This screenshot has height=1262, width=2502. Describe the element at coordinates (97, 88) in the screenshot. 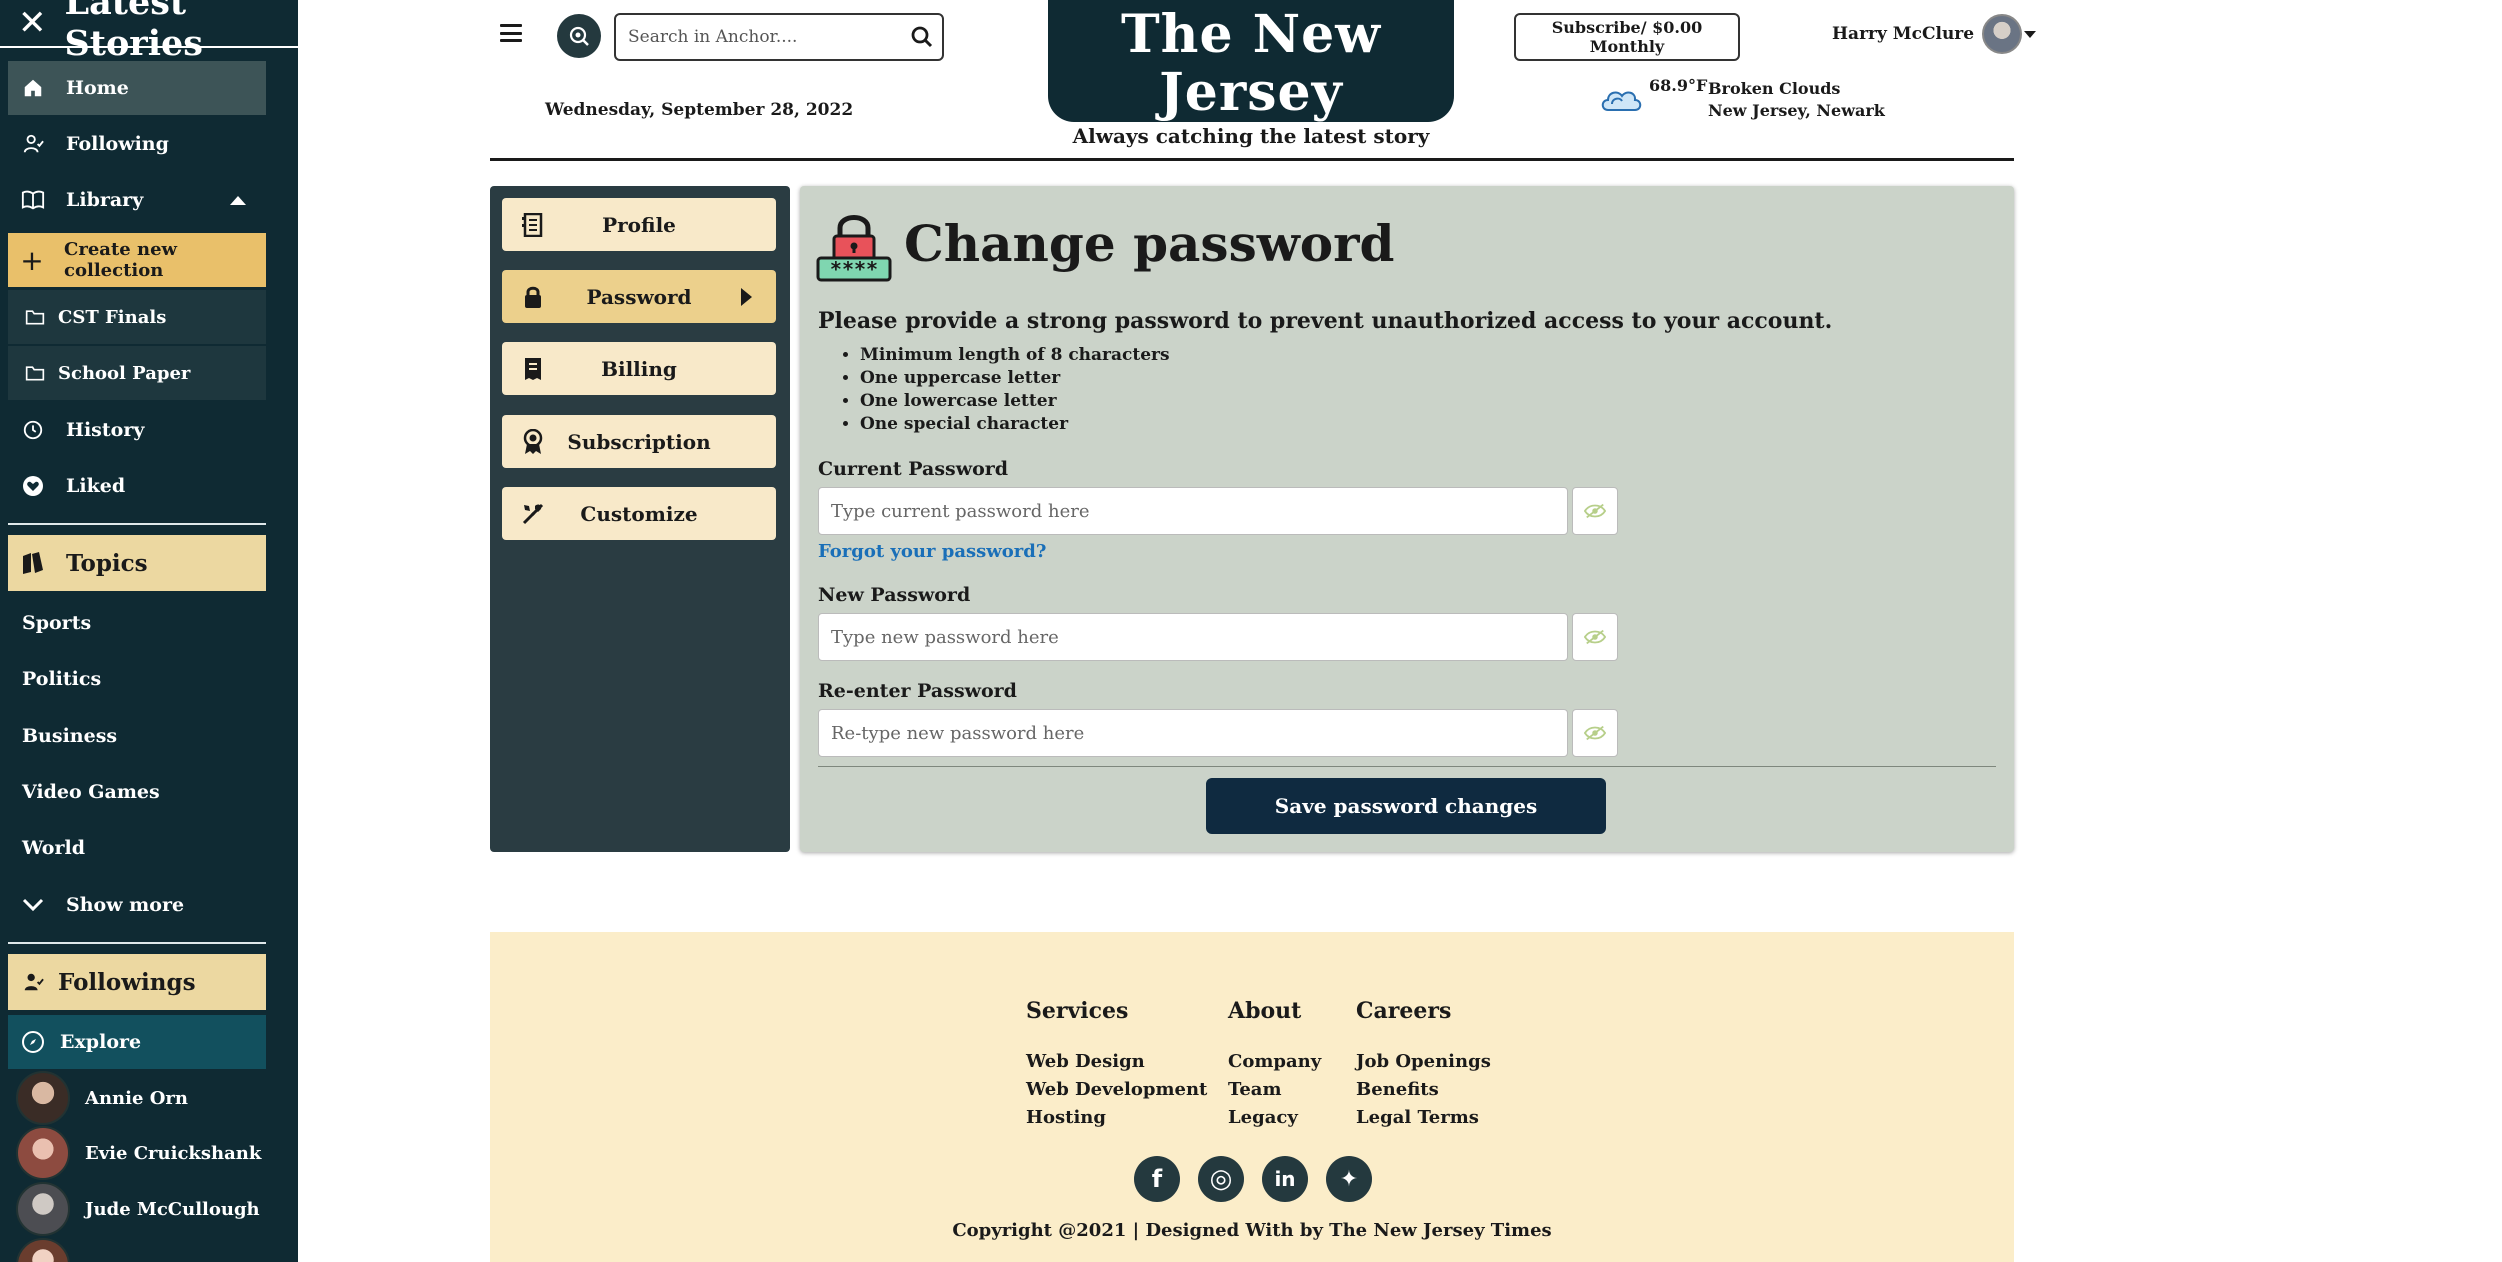

I see `sidebar-item-label: Home` at that location.